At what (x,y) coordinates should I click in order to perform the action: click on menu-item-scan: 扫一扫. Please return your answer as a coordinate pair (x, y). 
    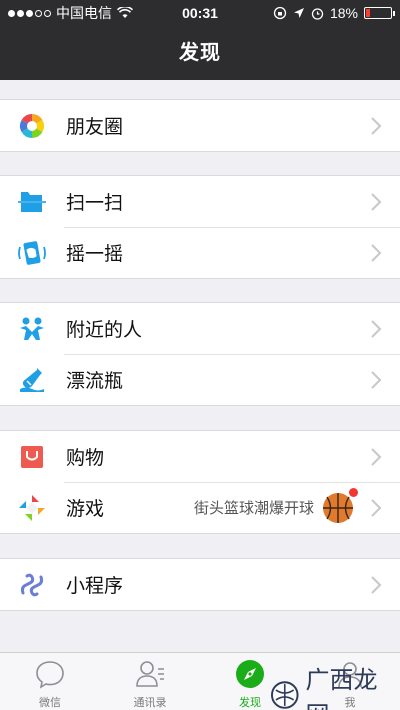
    Looking at the image, I should click on (200, 201).